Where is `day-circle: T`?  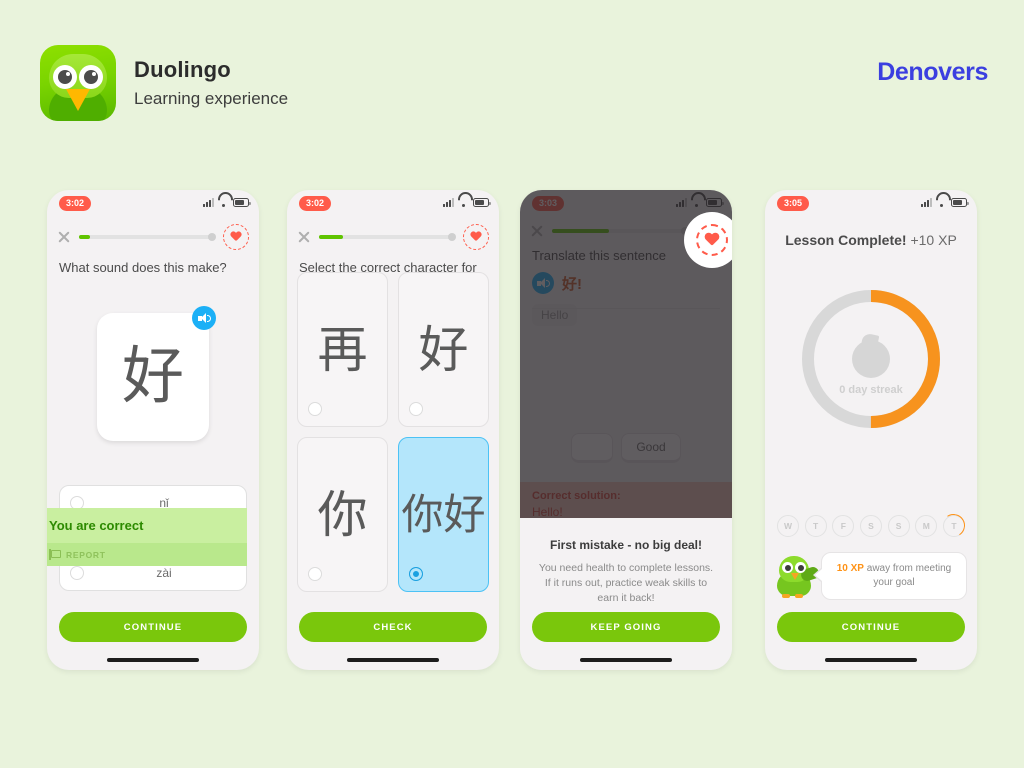 day-circle: T is located at coordinates (815, 526).